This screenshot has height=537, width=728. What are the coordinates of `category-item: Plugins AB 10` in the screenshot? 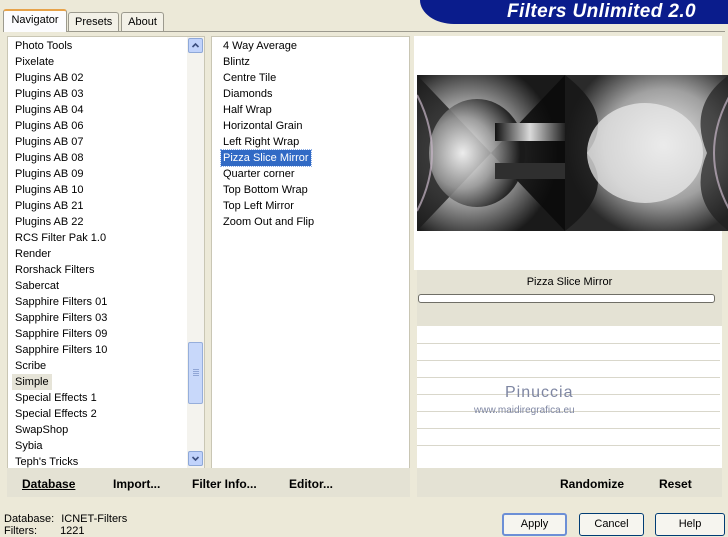 It's located at (49, 190).